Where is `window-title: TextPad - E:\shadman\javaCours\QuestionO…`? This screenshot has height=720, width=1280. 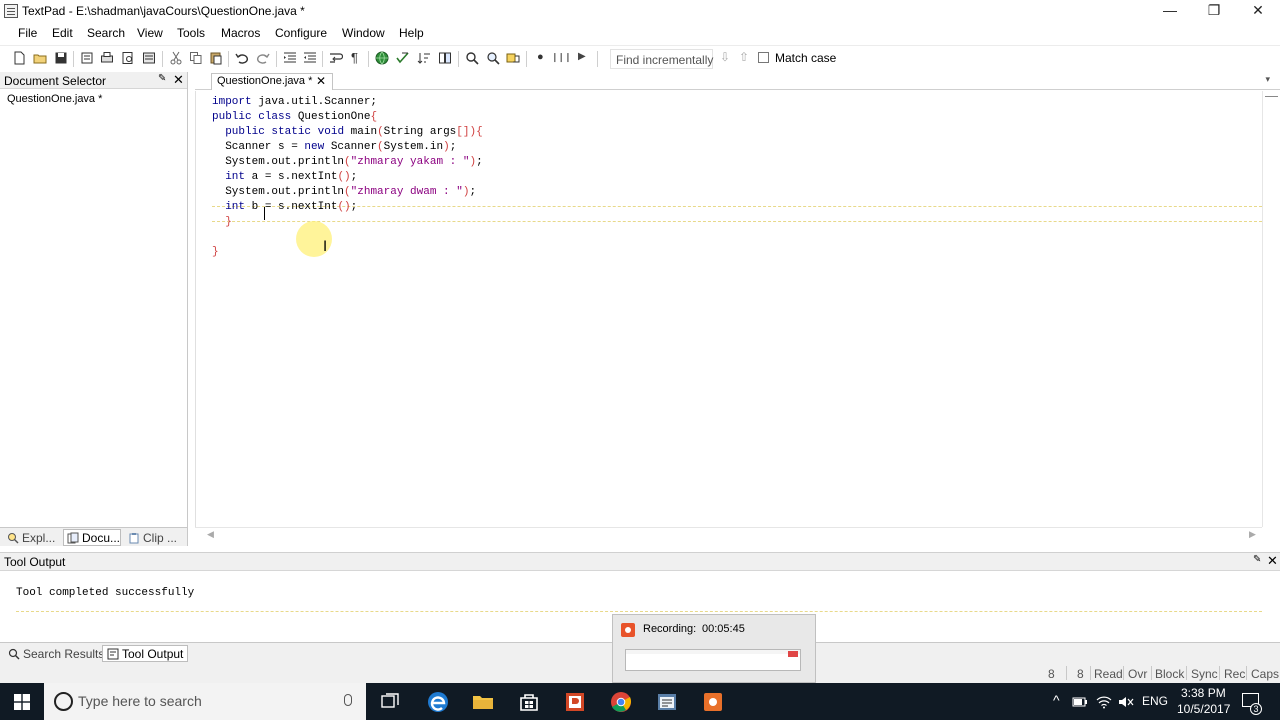 window-title: TextPad - E:\shadman\javaCours\QuestionO… is located at coordinates (163, 11).